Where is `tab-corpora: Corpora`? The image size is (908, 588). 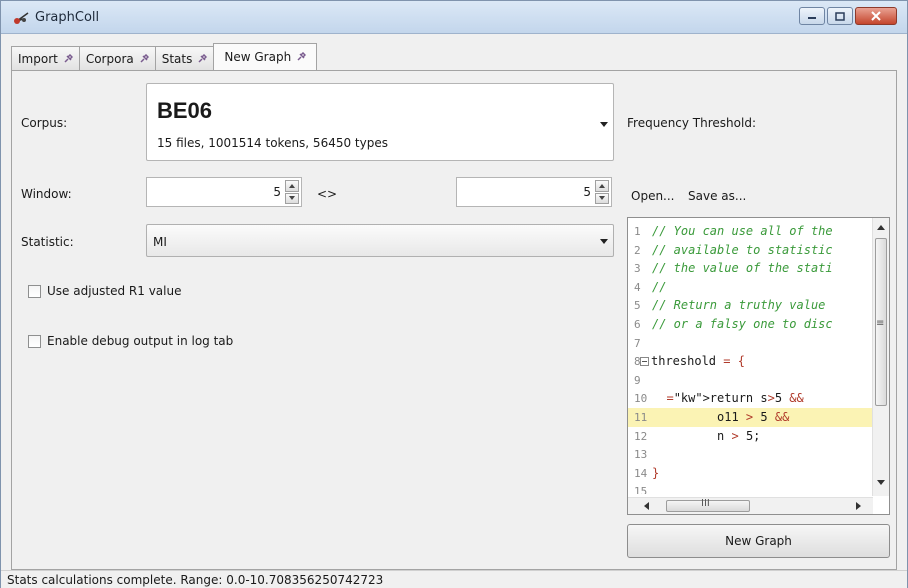
tab-corpora: Corpora is located at coordinates (117, 58).